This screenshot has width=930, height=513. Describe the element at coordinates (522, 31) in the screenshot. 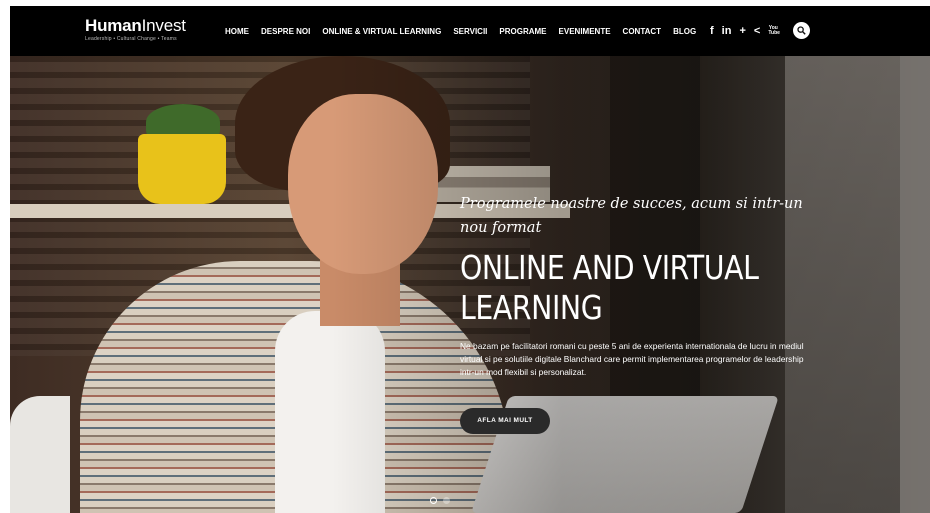

I see `nav-item-programe: PROGRAME` at that location.